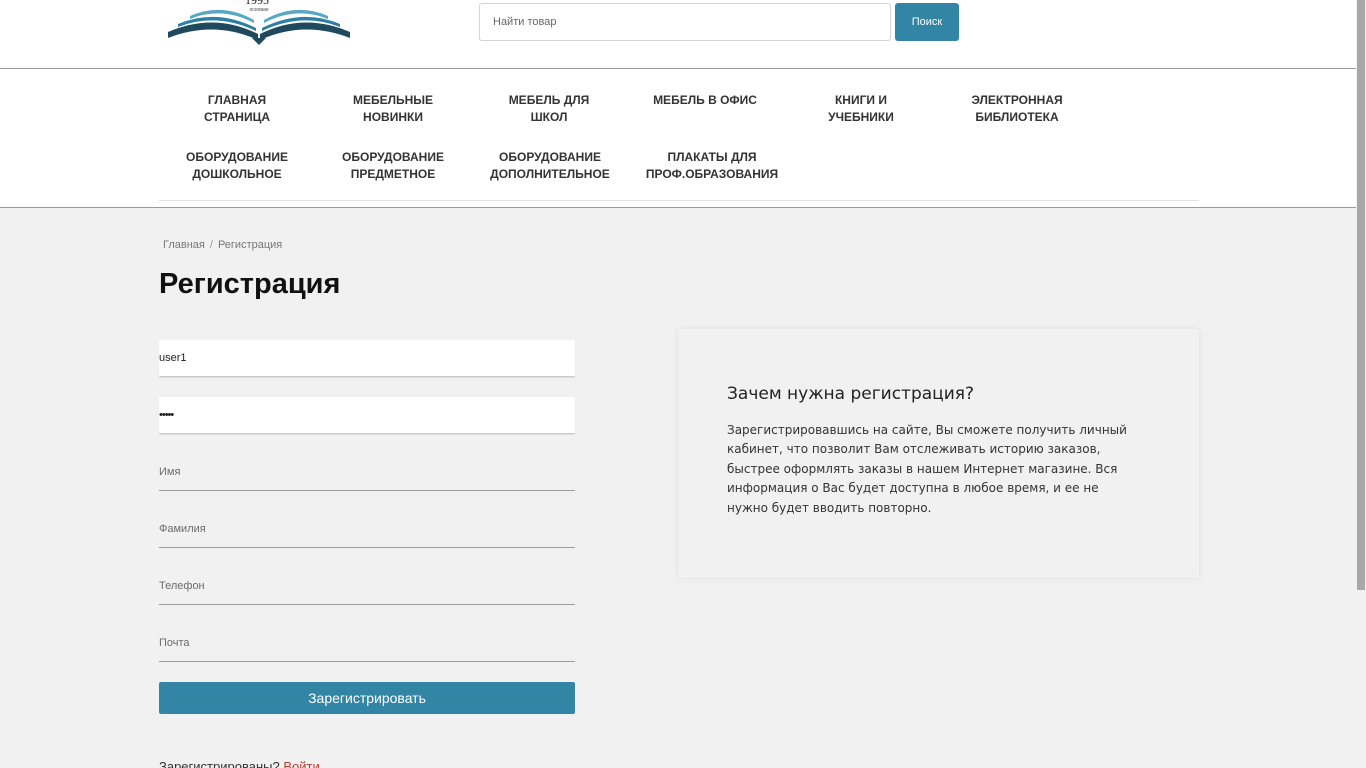 The height and width of the screenshot is (768, 1366). What do you see at coordinates (250, 245) in the screenshot?
I see `breadcrumb-current: Регистрация` at bounding box center [250, 245].